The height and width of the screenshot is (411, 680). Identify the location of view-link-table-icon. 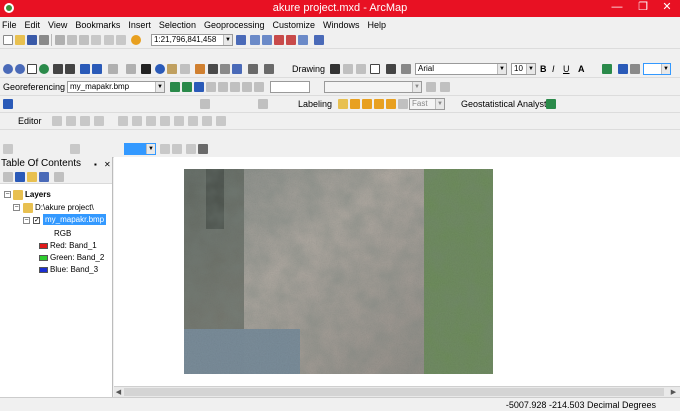
(259, 87).